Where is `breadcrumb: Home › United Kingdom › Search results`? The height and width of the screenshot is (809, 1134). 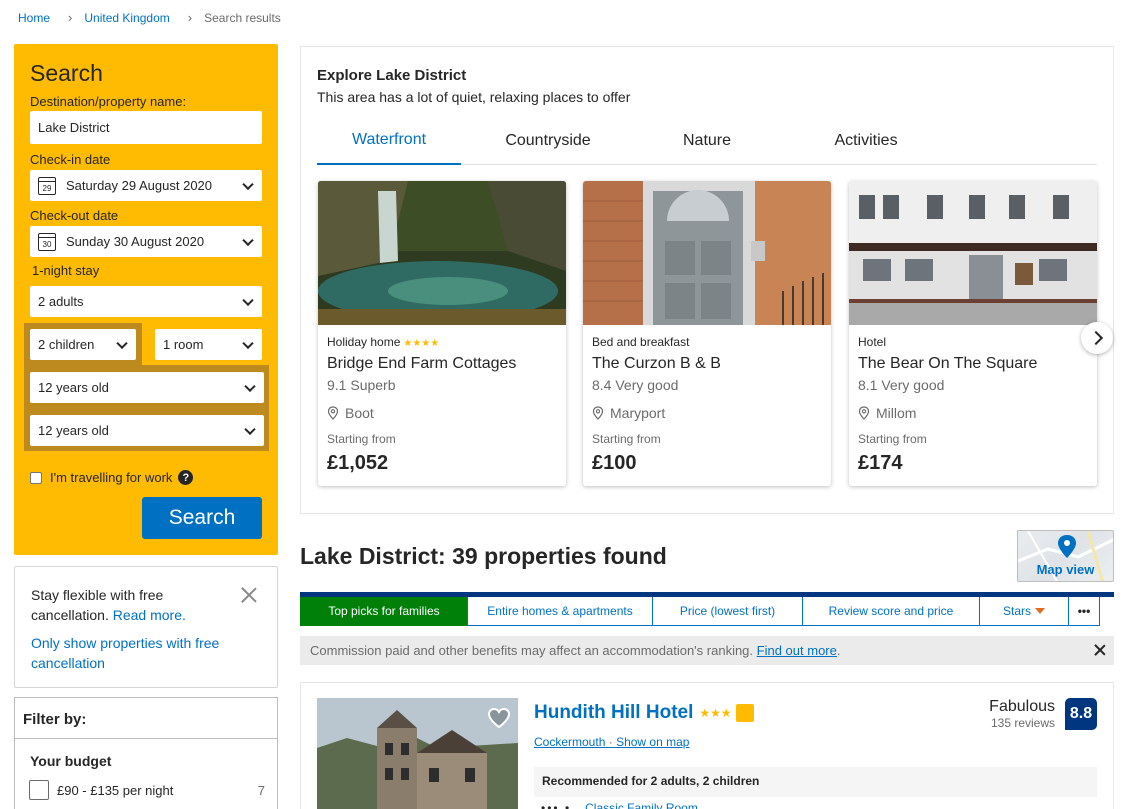 breadcrumb: Home › United Kingdom › Search results is located at coordinates (149, 17).